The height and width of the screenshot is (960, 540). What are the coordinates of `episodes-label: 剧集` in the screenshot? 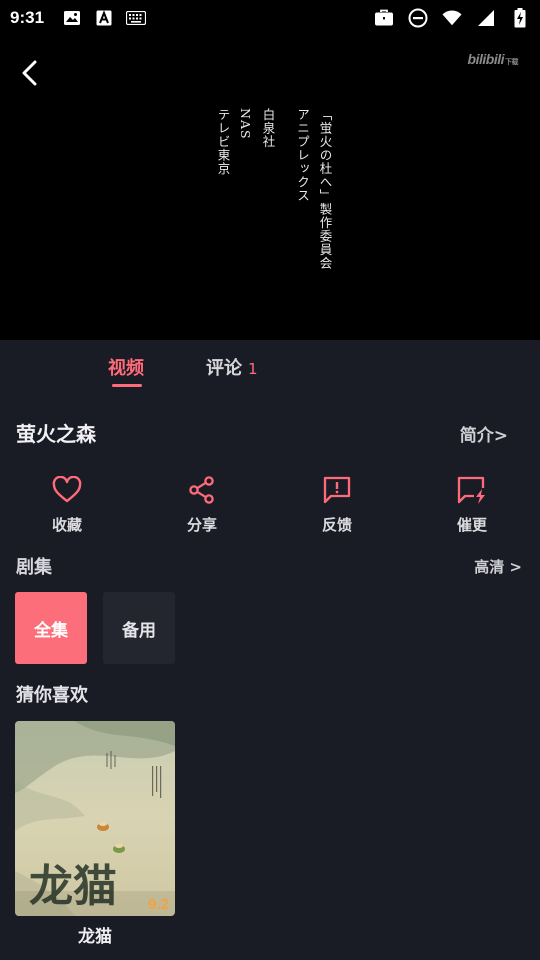 It's located at (34, 567).